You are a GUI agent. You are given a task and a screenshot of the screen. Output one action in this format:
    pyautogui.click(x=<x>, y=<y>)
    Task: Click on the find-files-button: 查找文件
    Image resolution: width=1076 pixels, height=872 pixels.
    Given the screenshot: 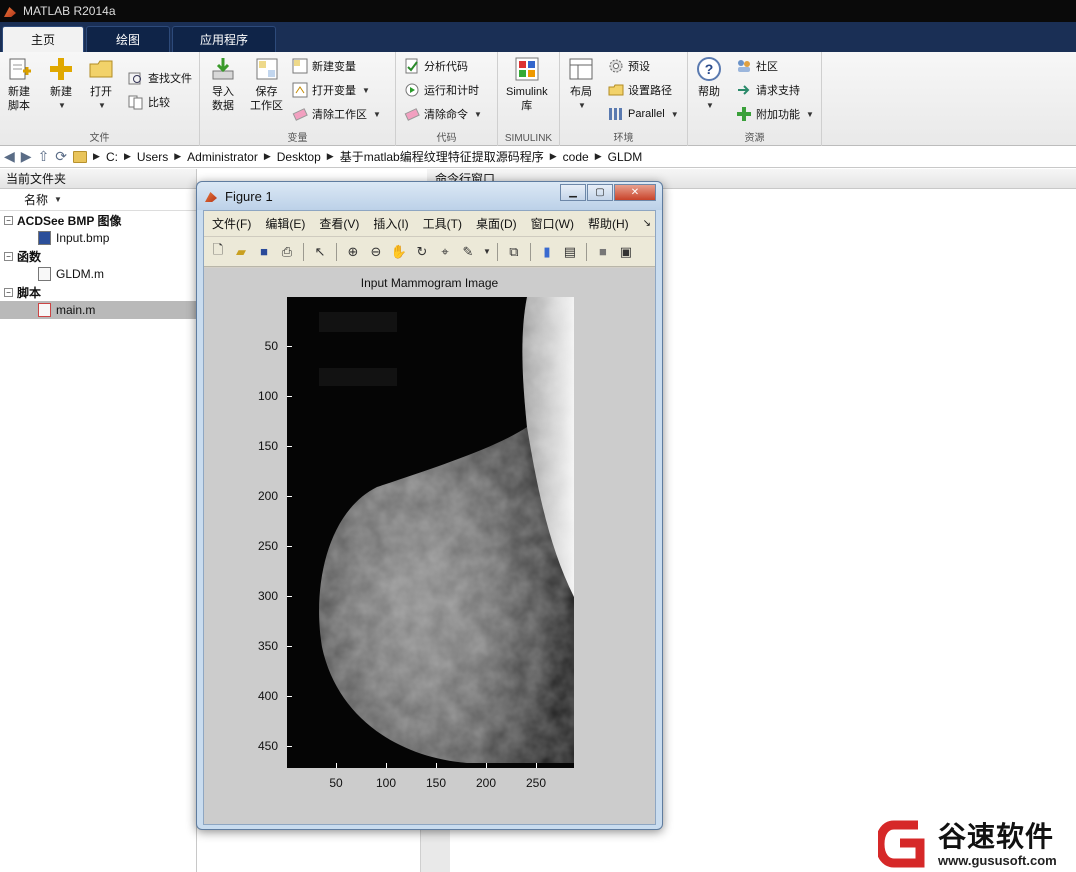 What is the action you would take?
    pyautogui.click(x=160, y=78)
    